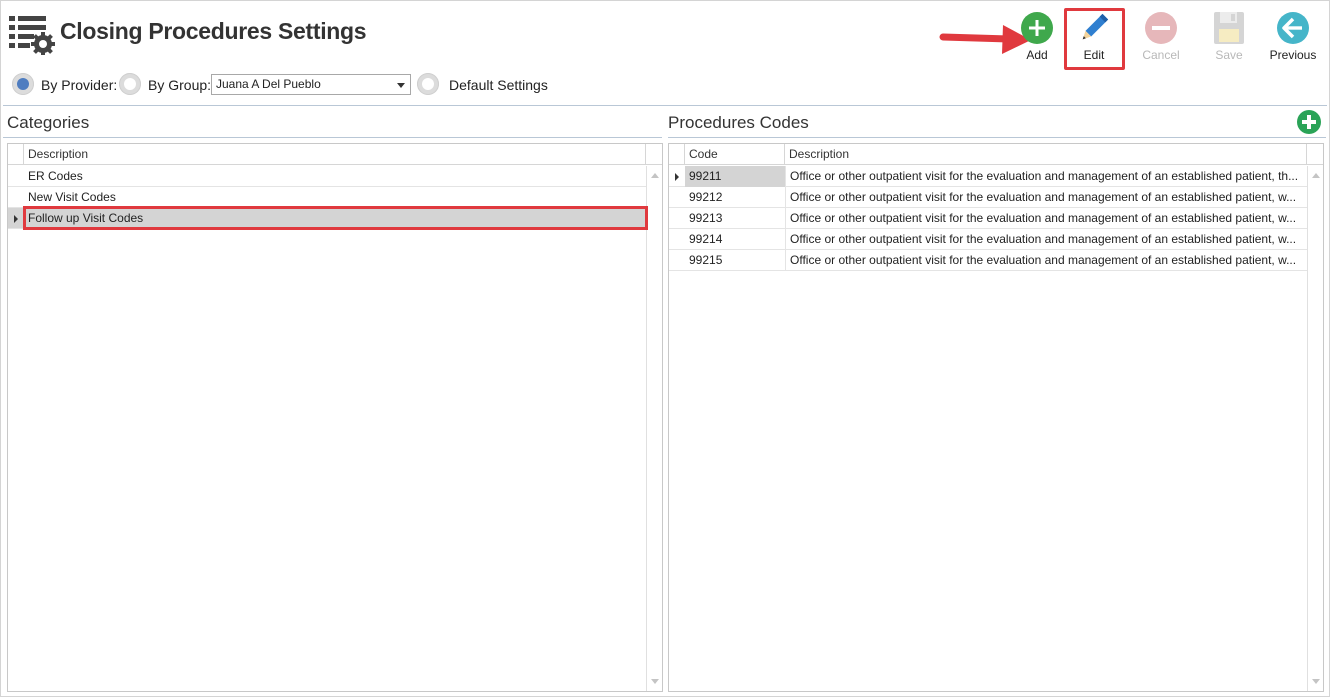 Image resolution: width=1330 pixels, height=697 pixels. I want to click on save-button: Save, so click(1229, 38).